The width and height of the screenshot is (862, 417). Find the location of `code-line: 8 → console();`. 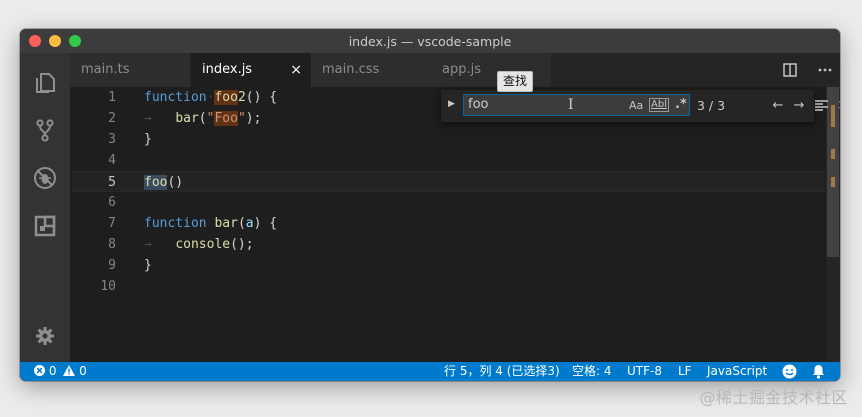

code-line: 8 → console(); is located at coordinates (447, 244).